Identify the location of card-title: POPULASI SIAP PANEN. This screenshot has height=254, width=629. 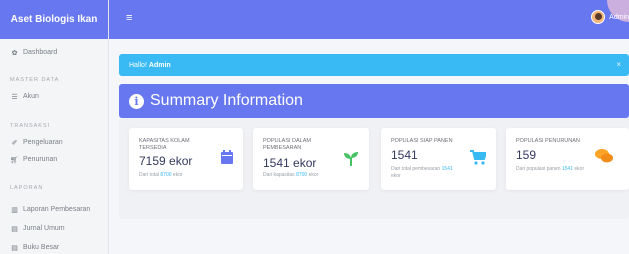
(422, 141).